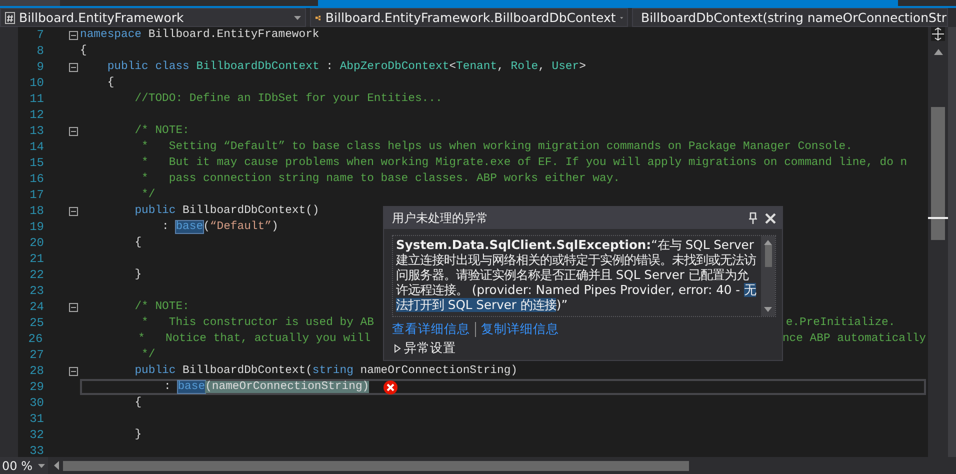 Image resolution: width=956 pixels, height=474 pixels. Describe the element at coordinates (247, 371) in the screenshot. I see `code-token: BillboardDbContext(` at that location.